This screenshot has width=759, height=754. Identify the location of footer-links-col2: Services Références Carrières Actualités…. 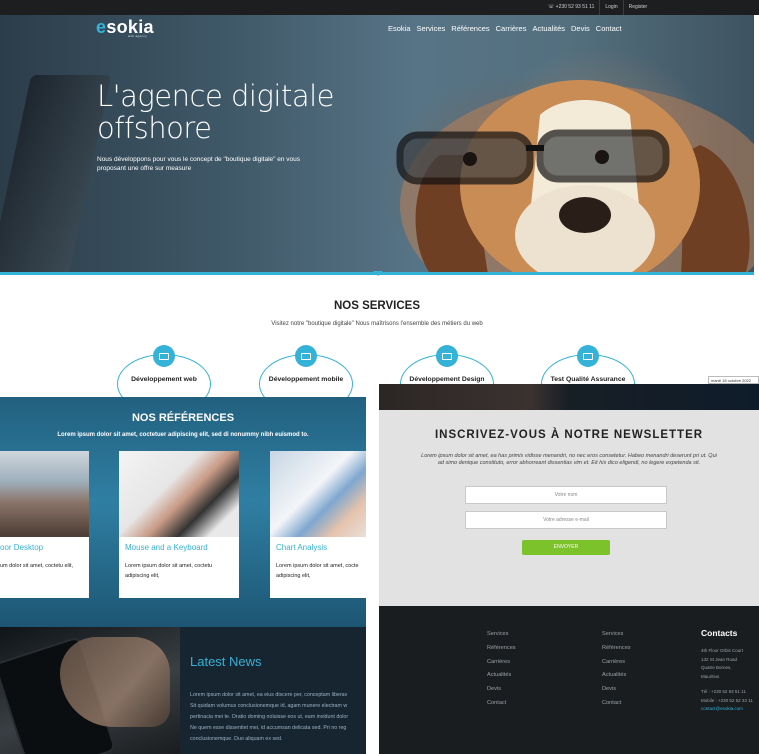
(616, 669).